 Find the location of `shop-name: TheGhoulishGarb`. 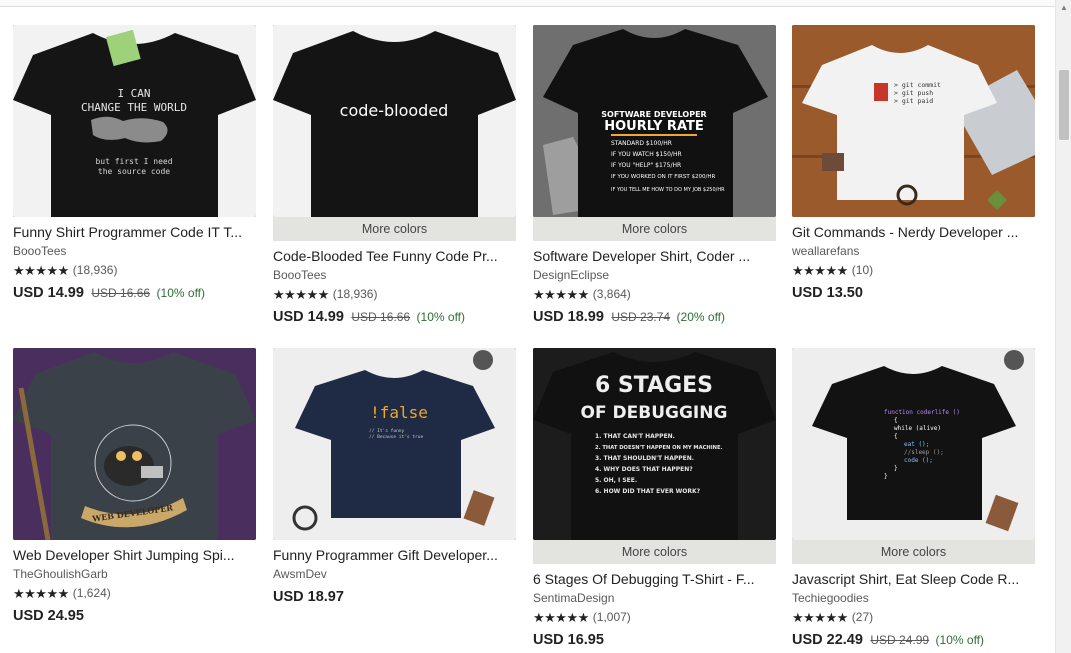

shop-name: TheGhoulishGarb is located at coordinates (134, 574).